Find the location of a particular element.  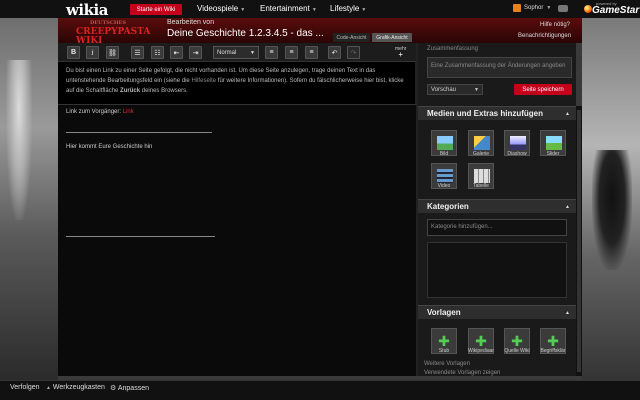

chevron-up-icon: ▲ is located at coordinates (48, 388).